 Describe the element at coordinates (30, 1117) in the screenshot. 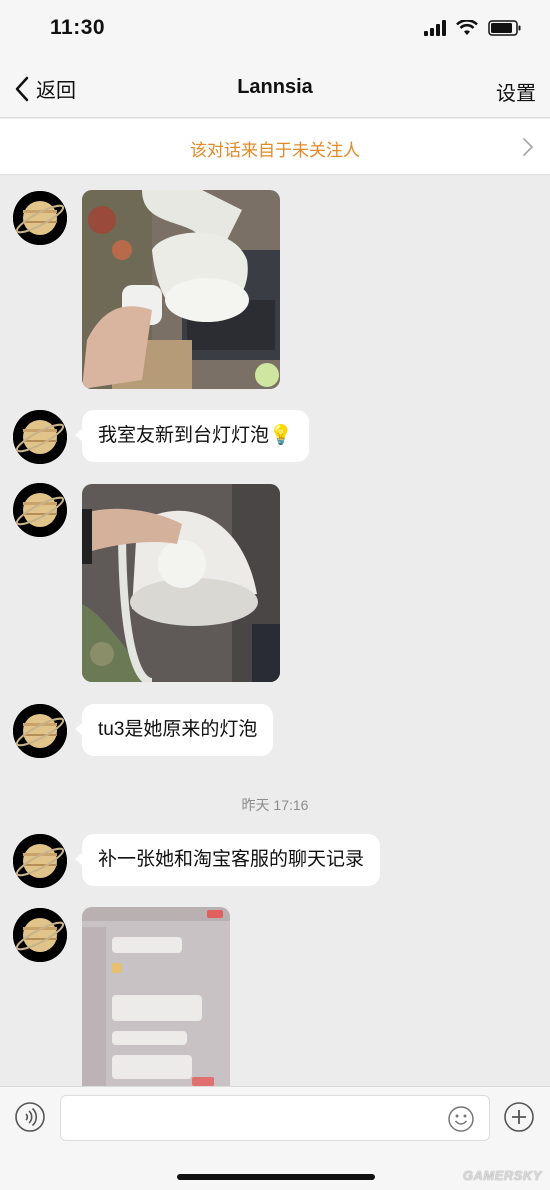

I see `voice-input-icon` at that location.